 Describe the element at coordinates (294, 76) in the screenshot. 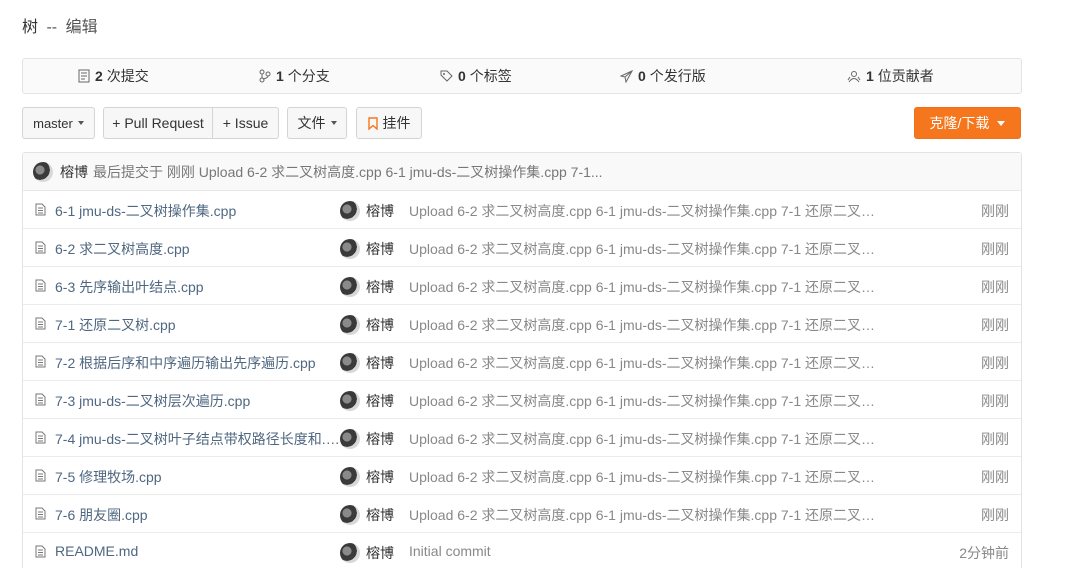

I see `stat-branches: 1 个分支` at that location.